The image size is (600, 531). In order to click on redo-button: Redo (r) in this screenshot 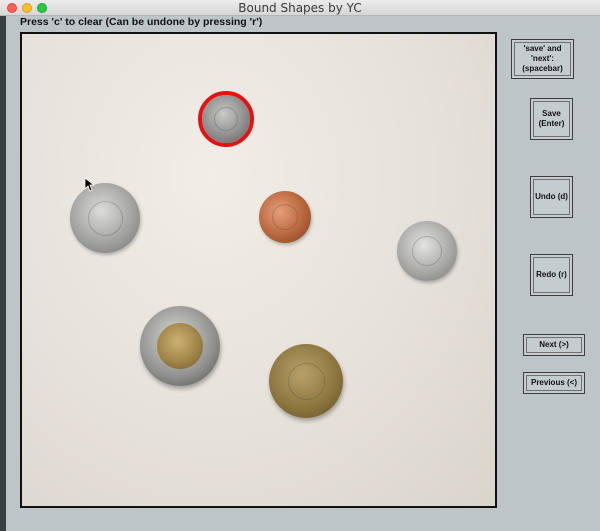, I will do `click(551, 275)`.